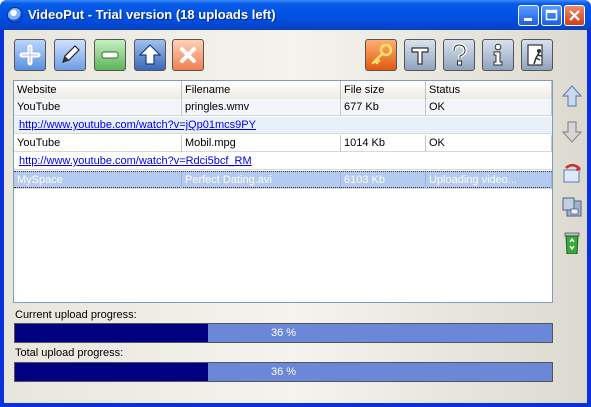 The image size is (591, 407). Describe the element at coordinates (572, 242) in the screenshot. I see `recycle-bin-icon` at that location.